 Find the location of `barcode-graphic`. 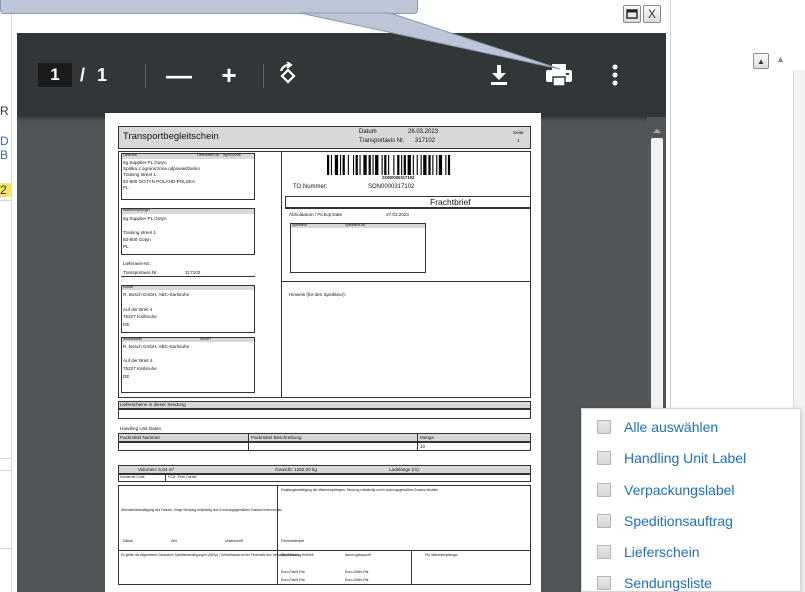

barcode-graphic is located at coordinates (389, 165).